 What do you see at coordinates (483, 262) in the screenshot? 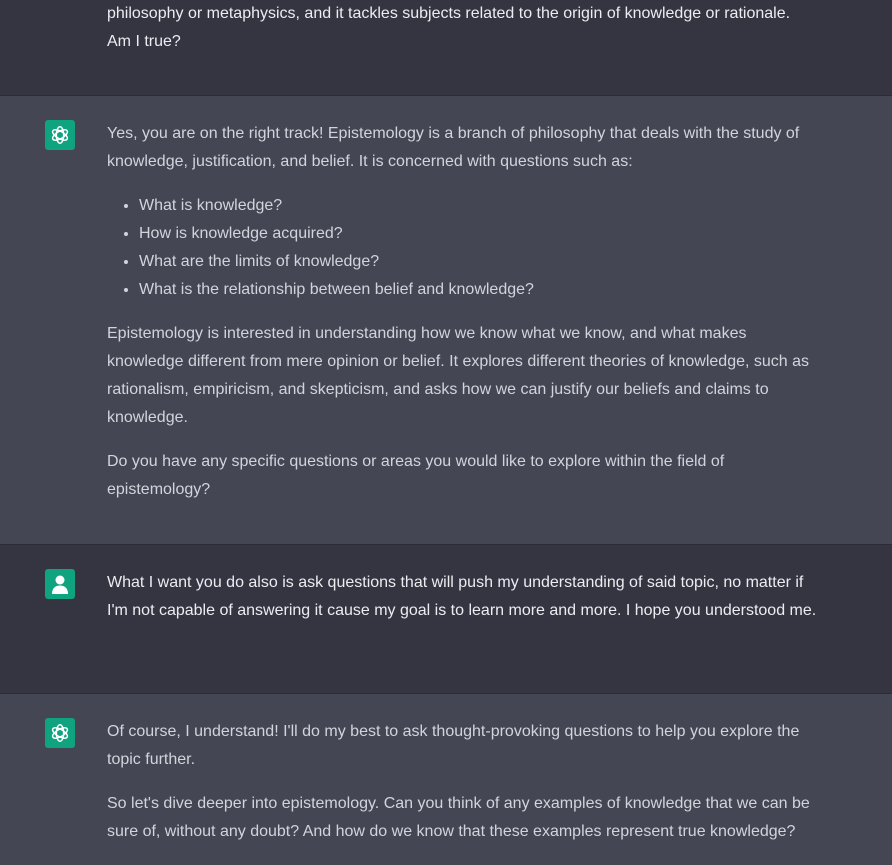
I see `list-item: What are the limits of knowledge?` at bounding box center [483, 262].